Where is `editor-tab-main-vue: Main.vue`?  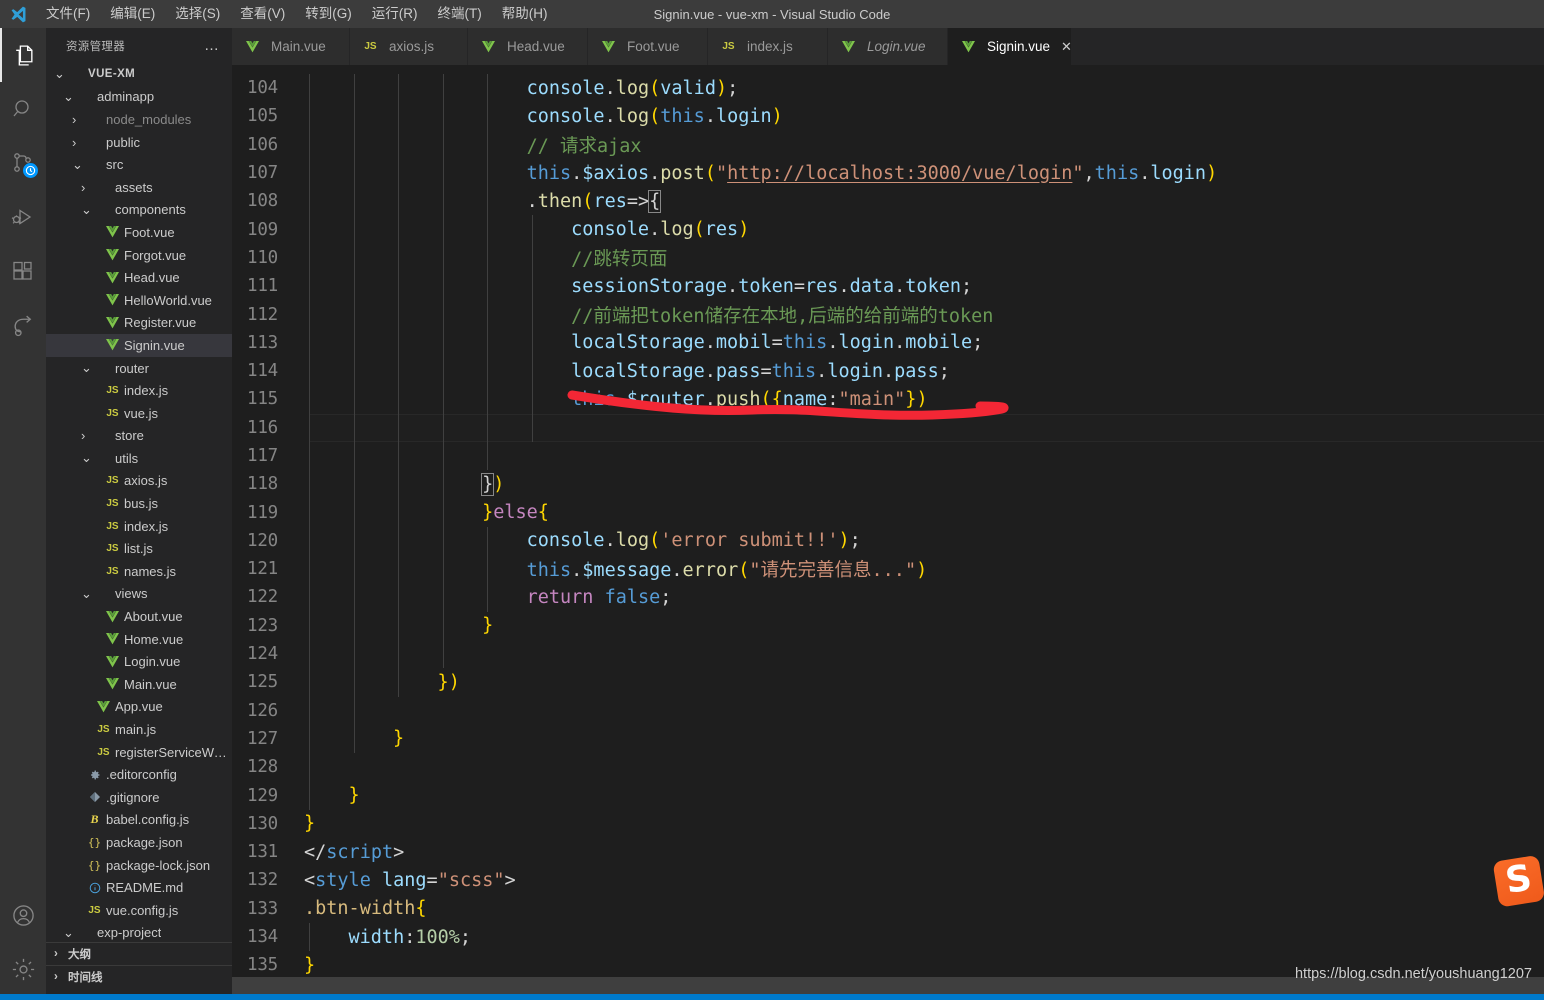
editor-tab-main-vue: Main.vue is located at coordinates (291, 46).